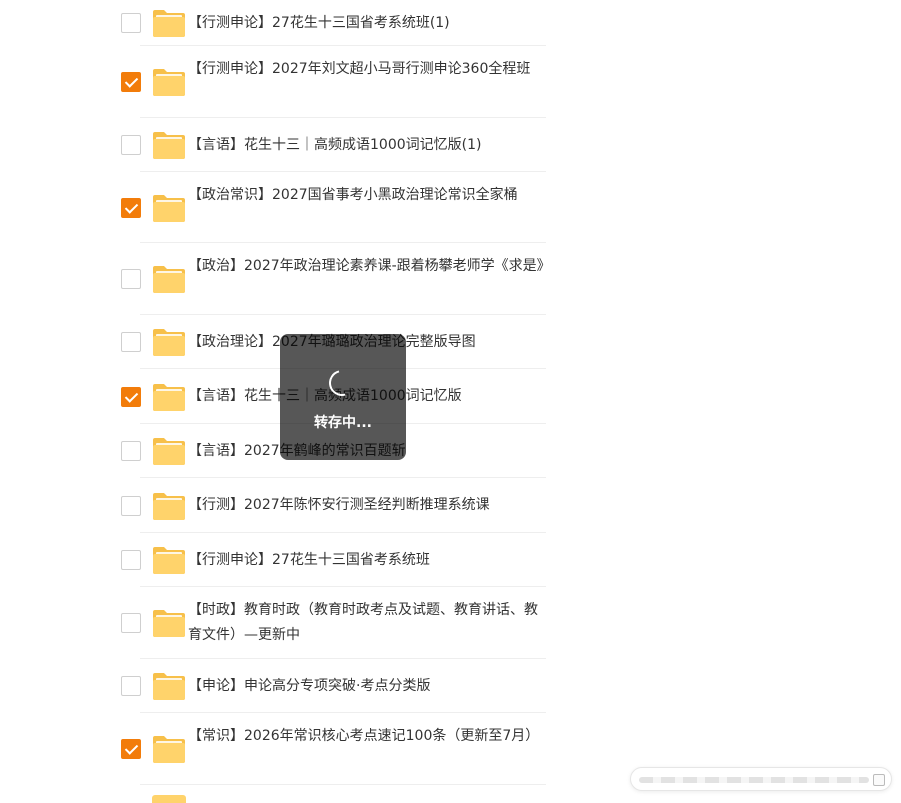  Describe the element at coordinates (879, 780) in the screenshot. I see `progress-handle` at that location.